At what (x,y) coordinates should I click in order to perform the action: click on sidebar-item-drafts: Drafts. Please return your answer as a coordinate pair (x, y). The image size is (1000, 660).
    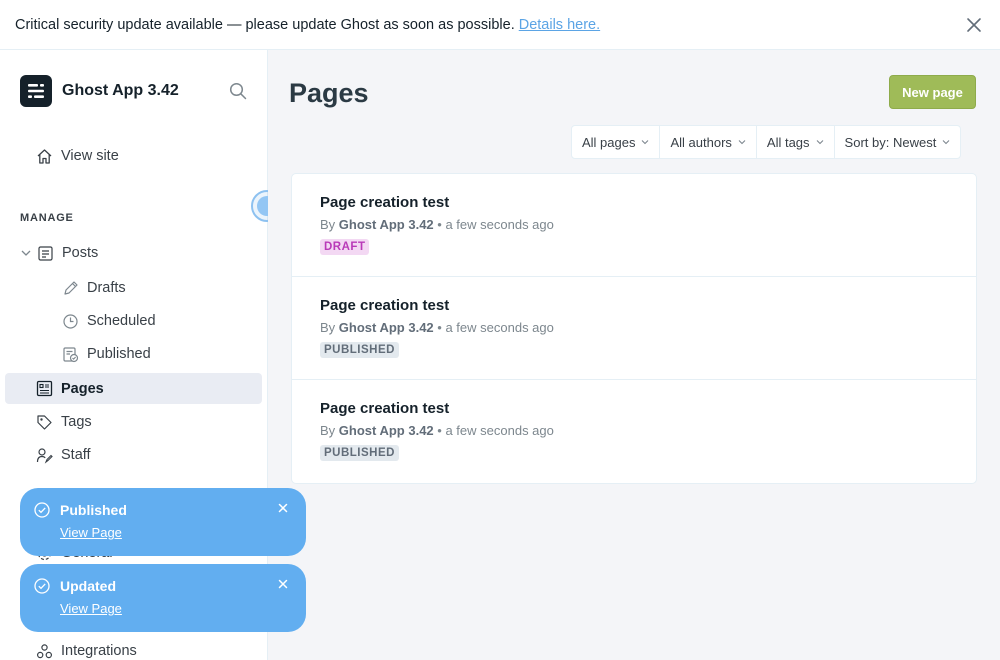
    Looking at the image, I should click on (94, 288).